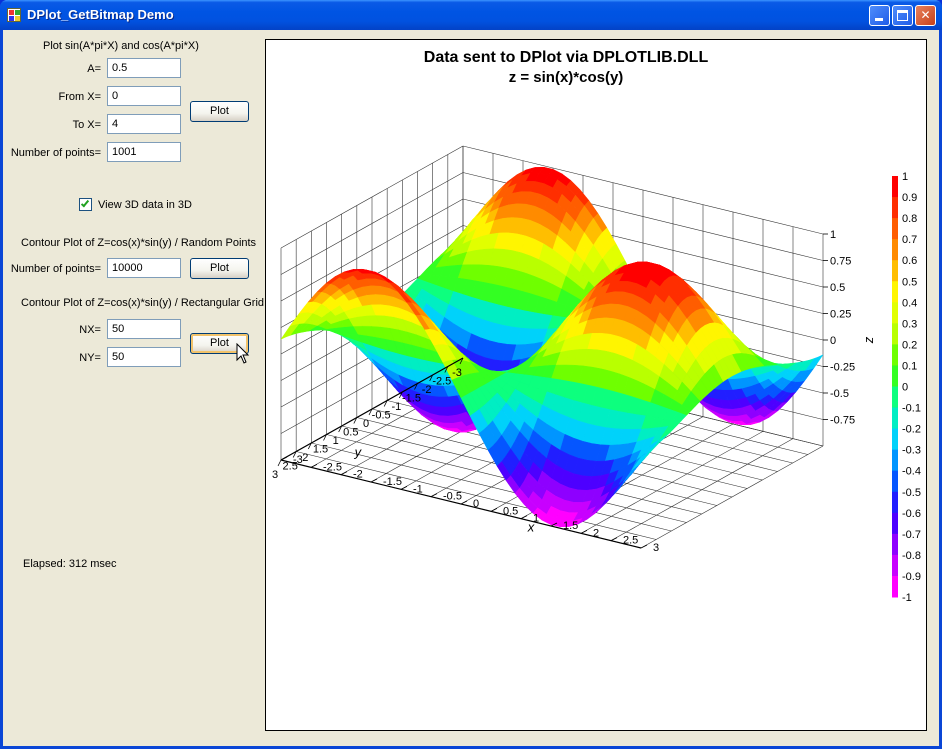 This screenshot has height=749, width=942. Describe the element at coordinates (332, 467) in the screenshot. I see `x-tick-label: -2.5` at that location.